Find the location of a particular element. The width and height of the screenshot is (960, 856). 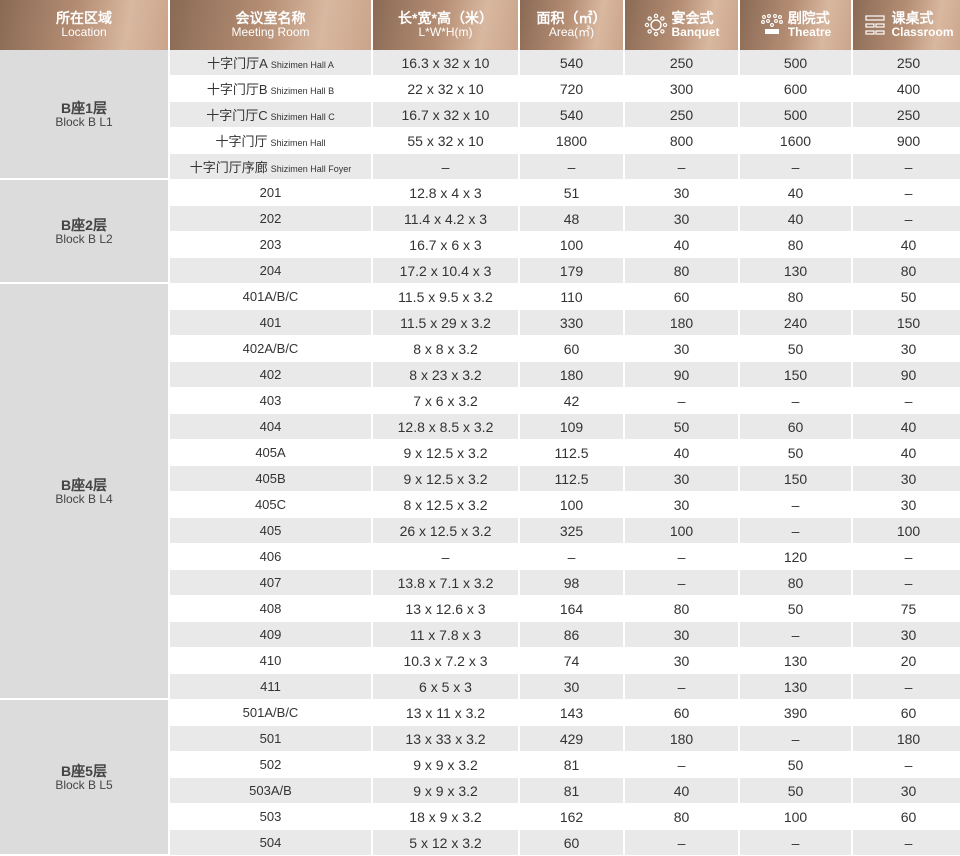

header-dimensions: 长*宽*高（米） L*W*H(m) is located at coordinates (445, 25).